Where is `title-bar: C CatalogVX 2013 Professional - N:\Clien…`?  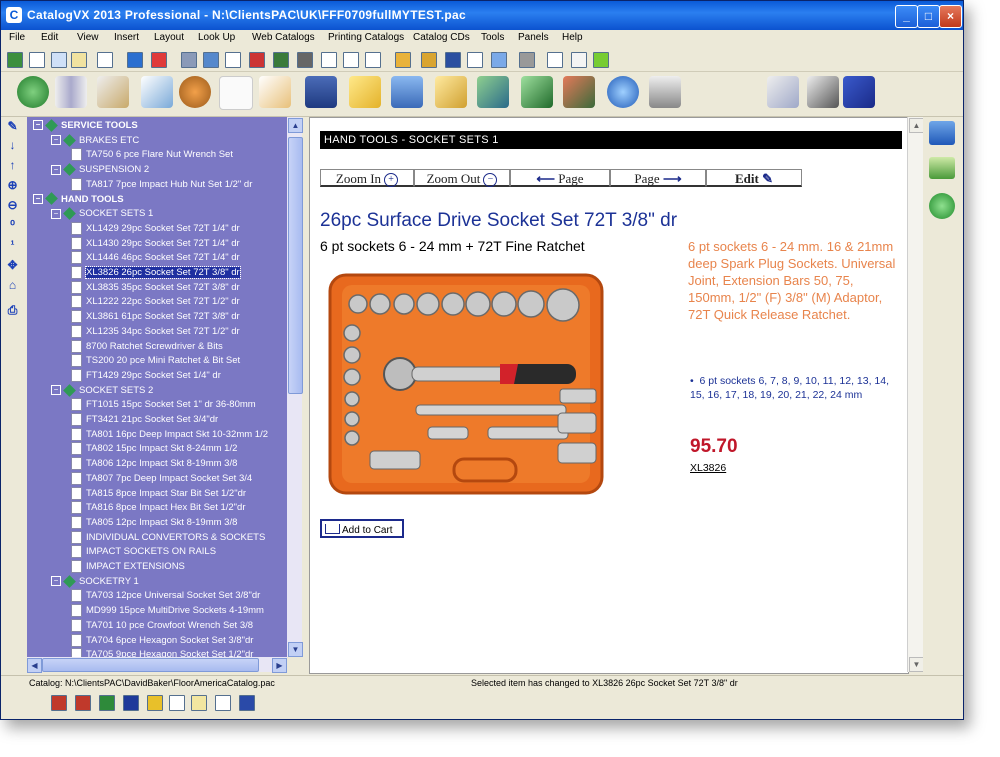 title-bar: C CatalogVX 2013 Professional - N:\Clien… is located at coordinates (482, 15).